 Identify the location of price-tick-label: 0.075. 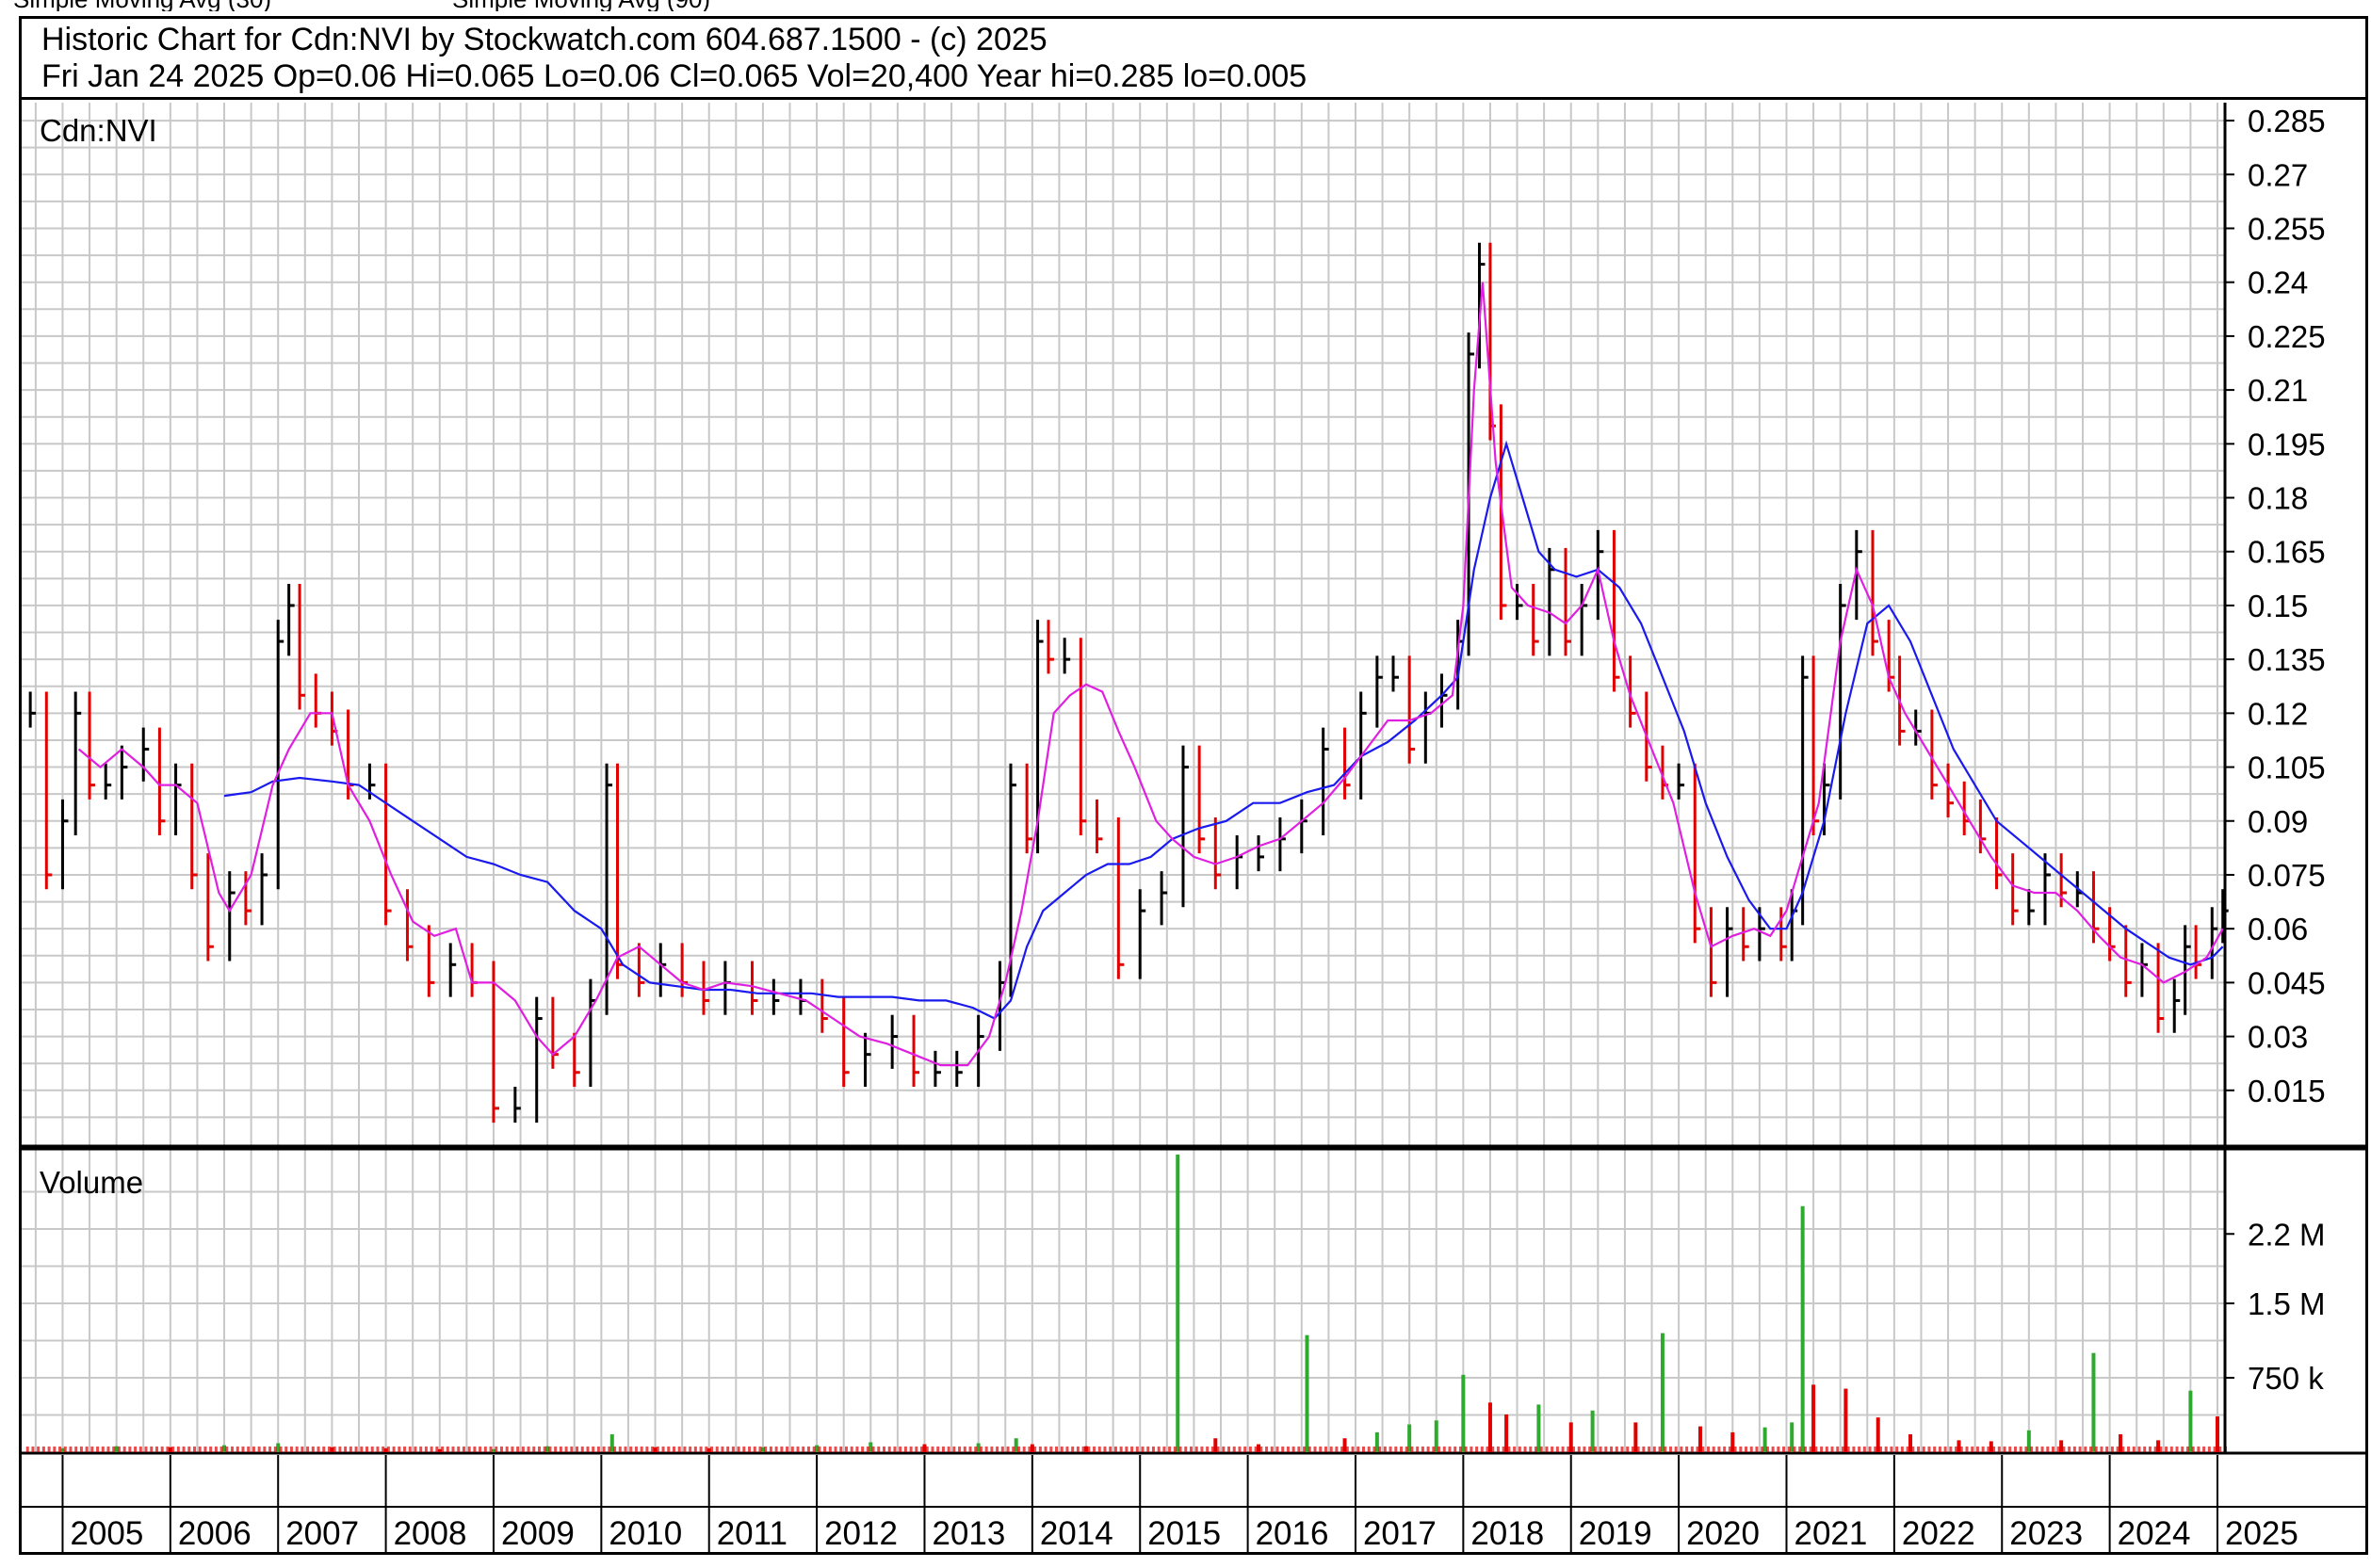
(2287, 875).